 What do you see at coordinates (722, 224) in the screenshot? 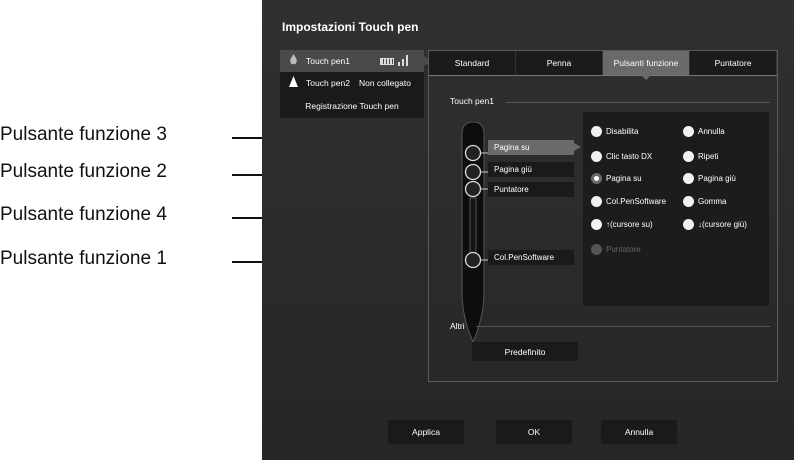
I see `option-label: ↓(cursore giù)` at bounding box center [722, 224].